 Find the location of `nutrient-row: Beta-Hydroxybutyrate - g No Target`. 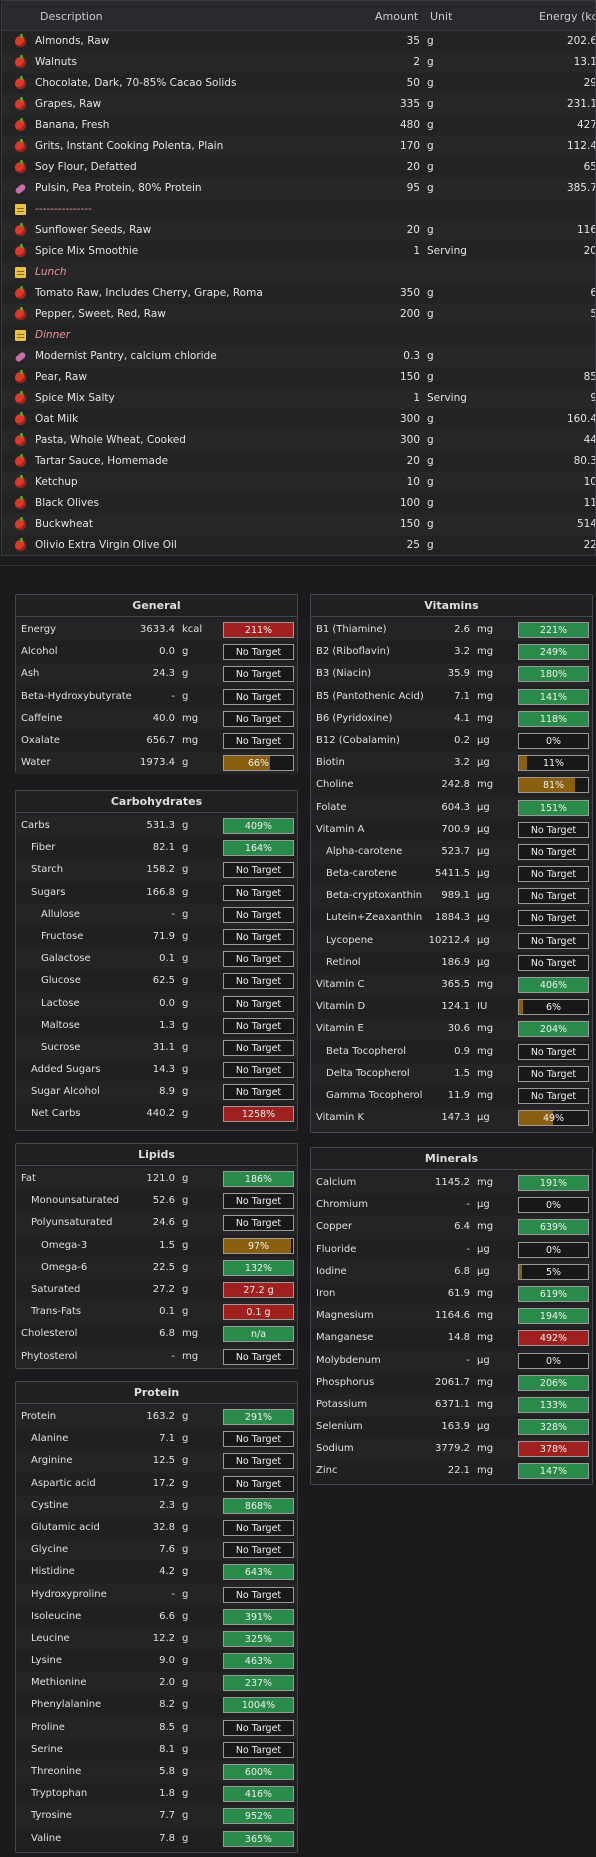

nutrient-row: Beta-Hydroxybutyrate - g No Target is located at coordinates (156, 697).